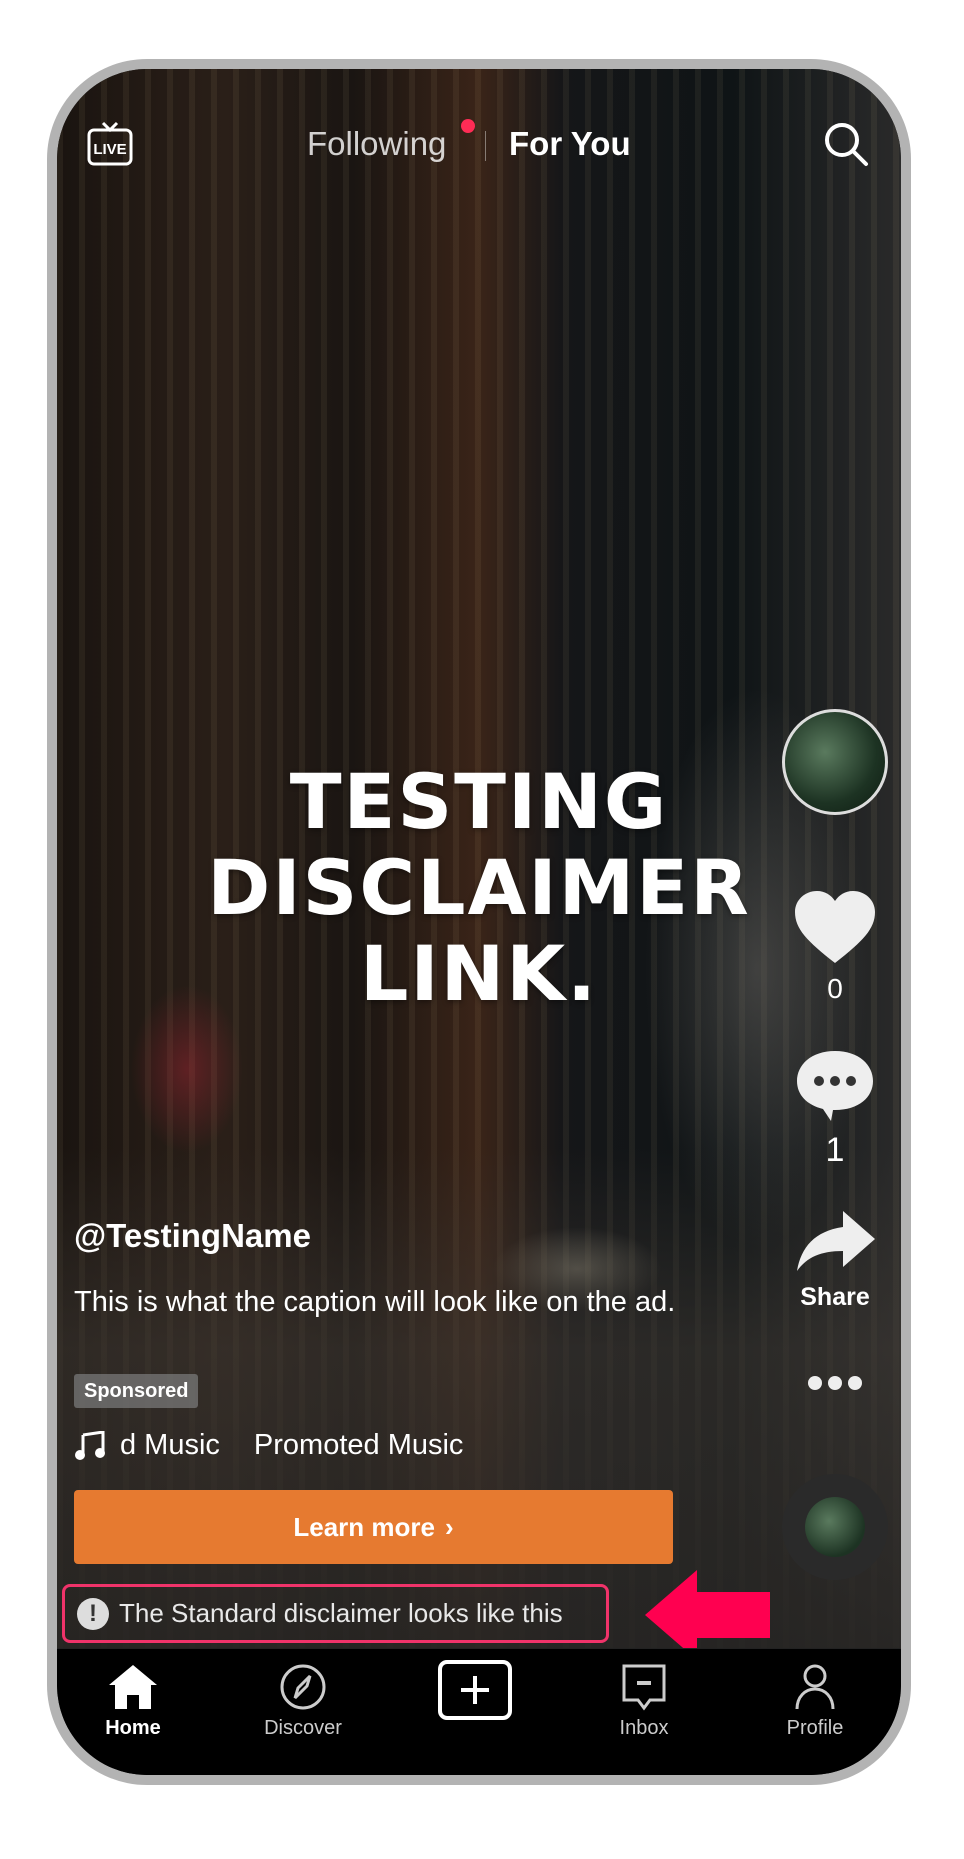 The height and width of the screenshot is (1859, 964). I want to click on music-ticker: d Music Promoted Music, so click(268, 1445).